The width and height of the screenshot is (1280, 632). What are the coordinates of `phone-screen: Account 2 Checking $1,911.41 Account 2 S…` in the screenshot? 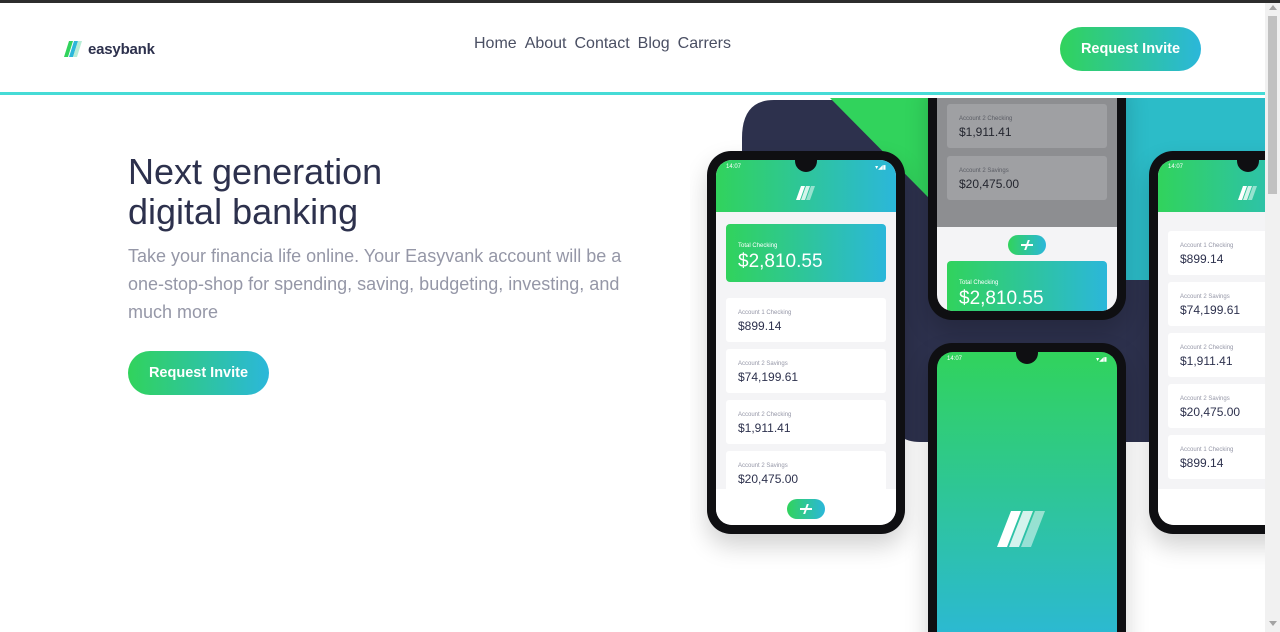 It's located at (1027, 204).